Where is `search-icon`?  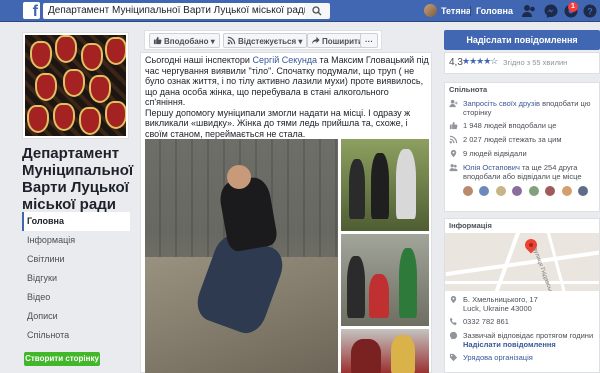 search-icon is located at coordinates (317, 11).